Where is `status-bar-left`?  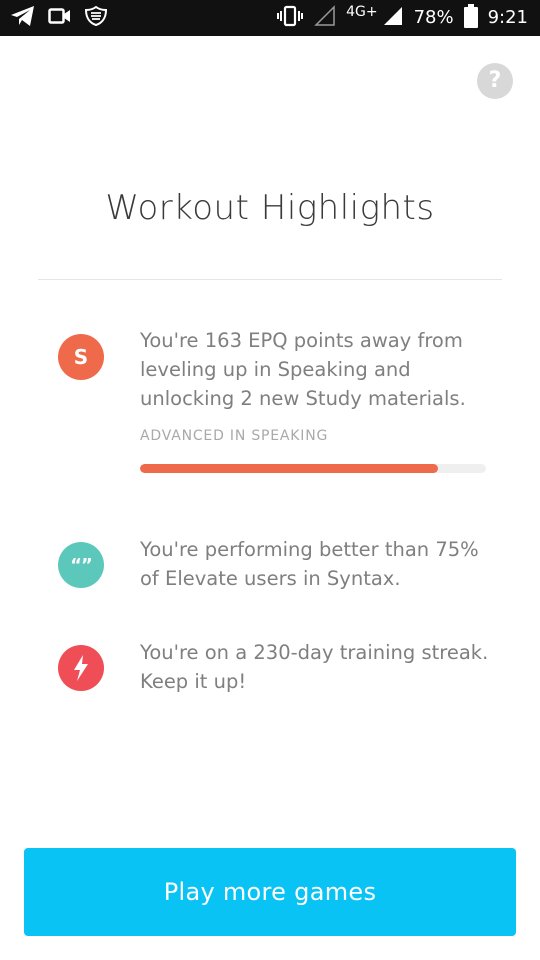 status-bar-left is located at coordinates (59, 18).